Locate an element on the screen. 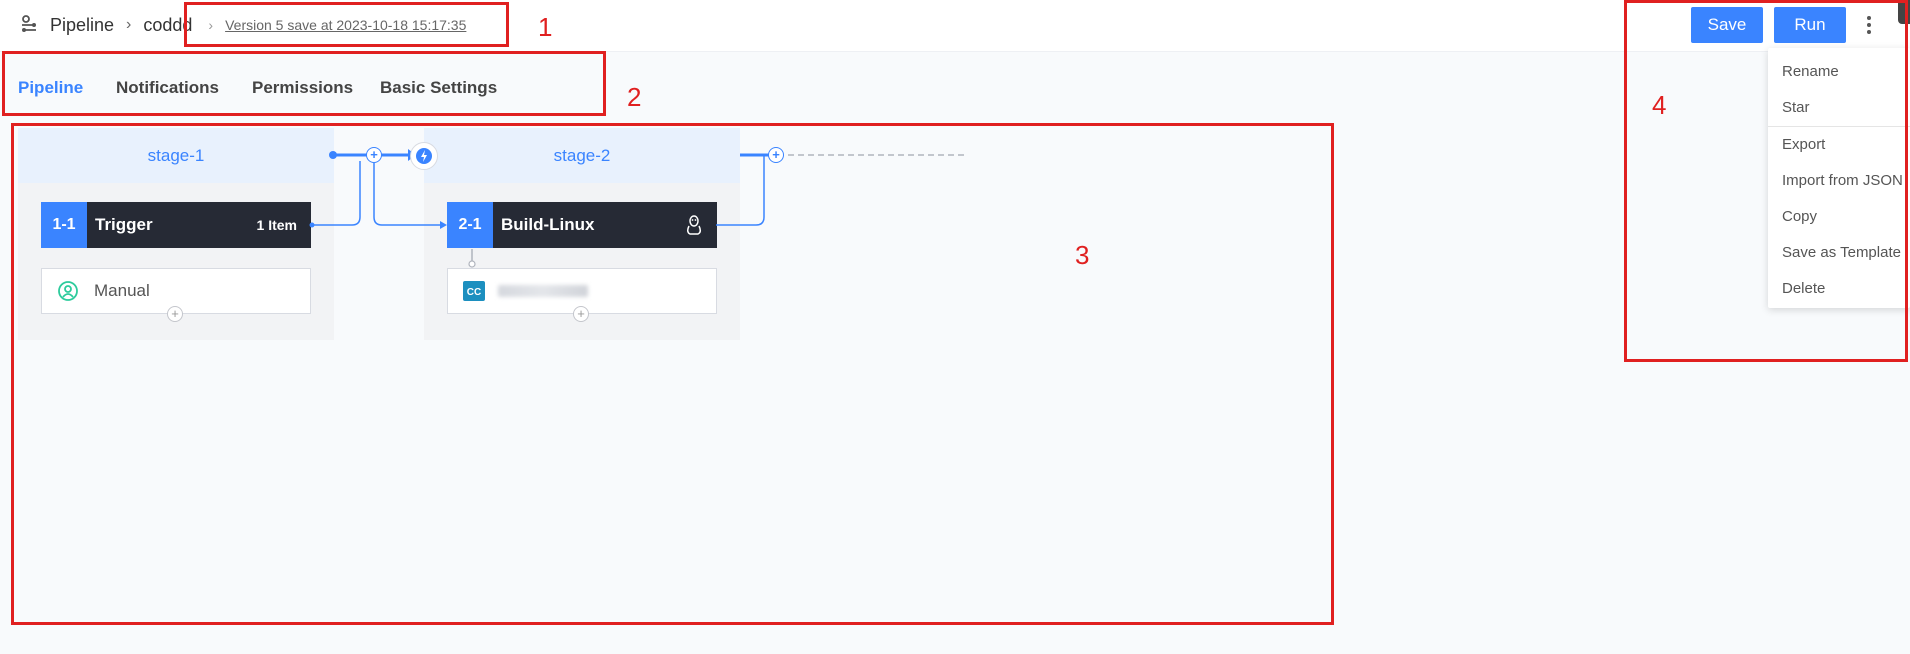 This screenshot has width=1910, height=654. annotation-label: 1 is located at coordinates (545, 27).